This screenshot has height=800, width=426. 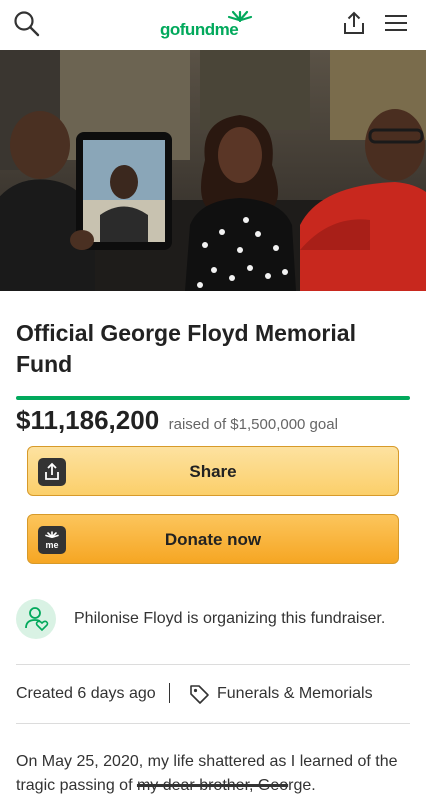 I want to click on gofundme-logo: gofundme, so click(x=215, y=26).